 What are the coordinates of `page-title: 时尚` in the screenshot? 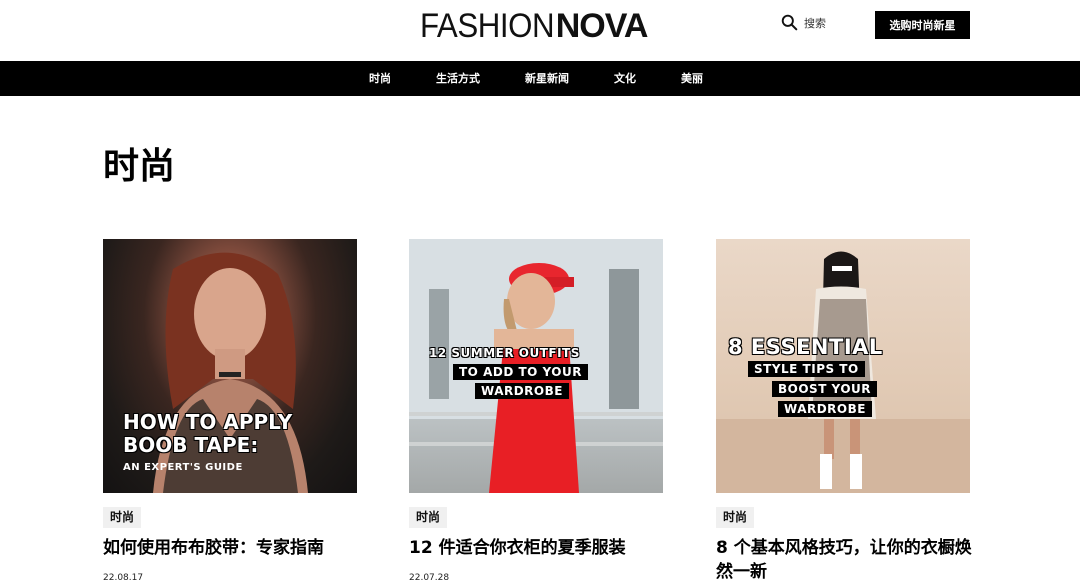 It's located at (139, 166).